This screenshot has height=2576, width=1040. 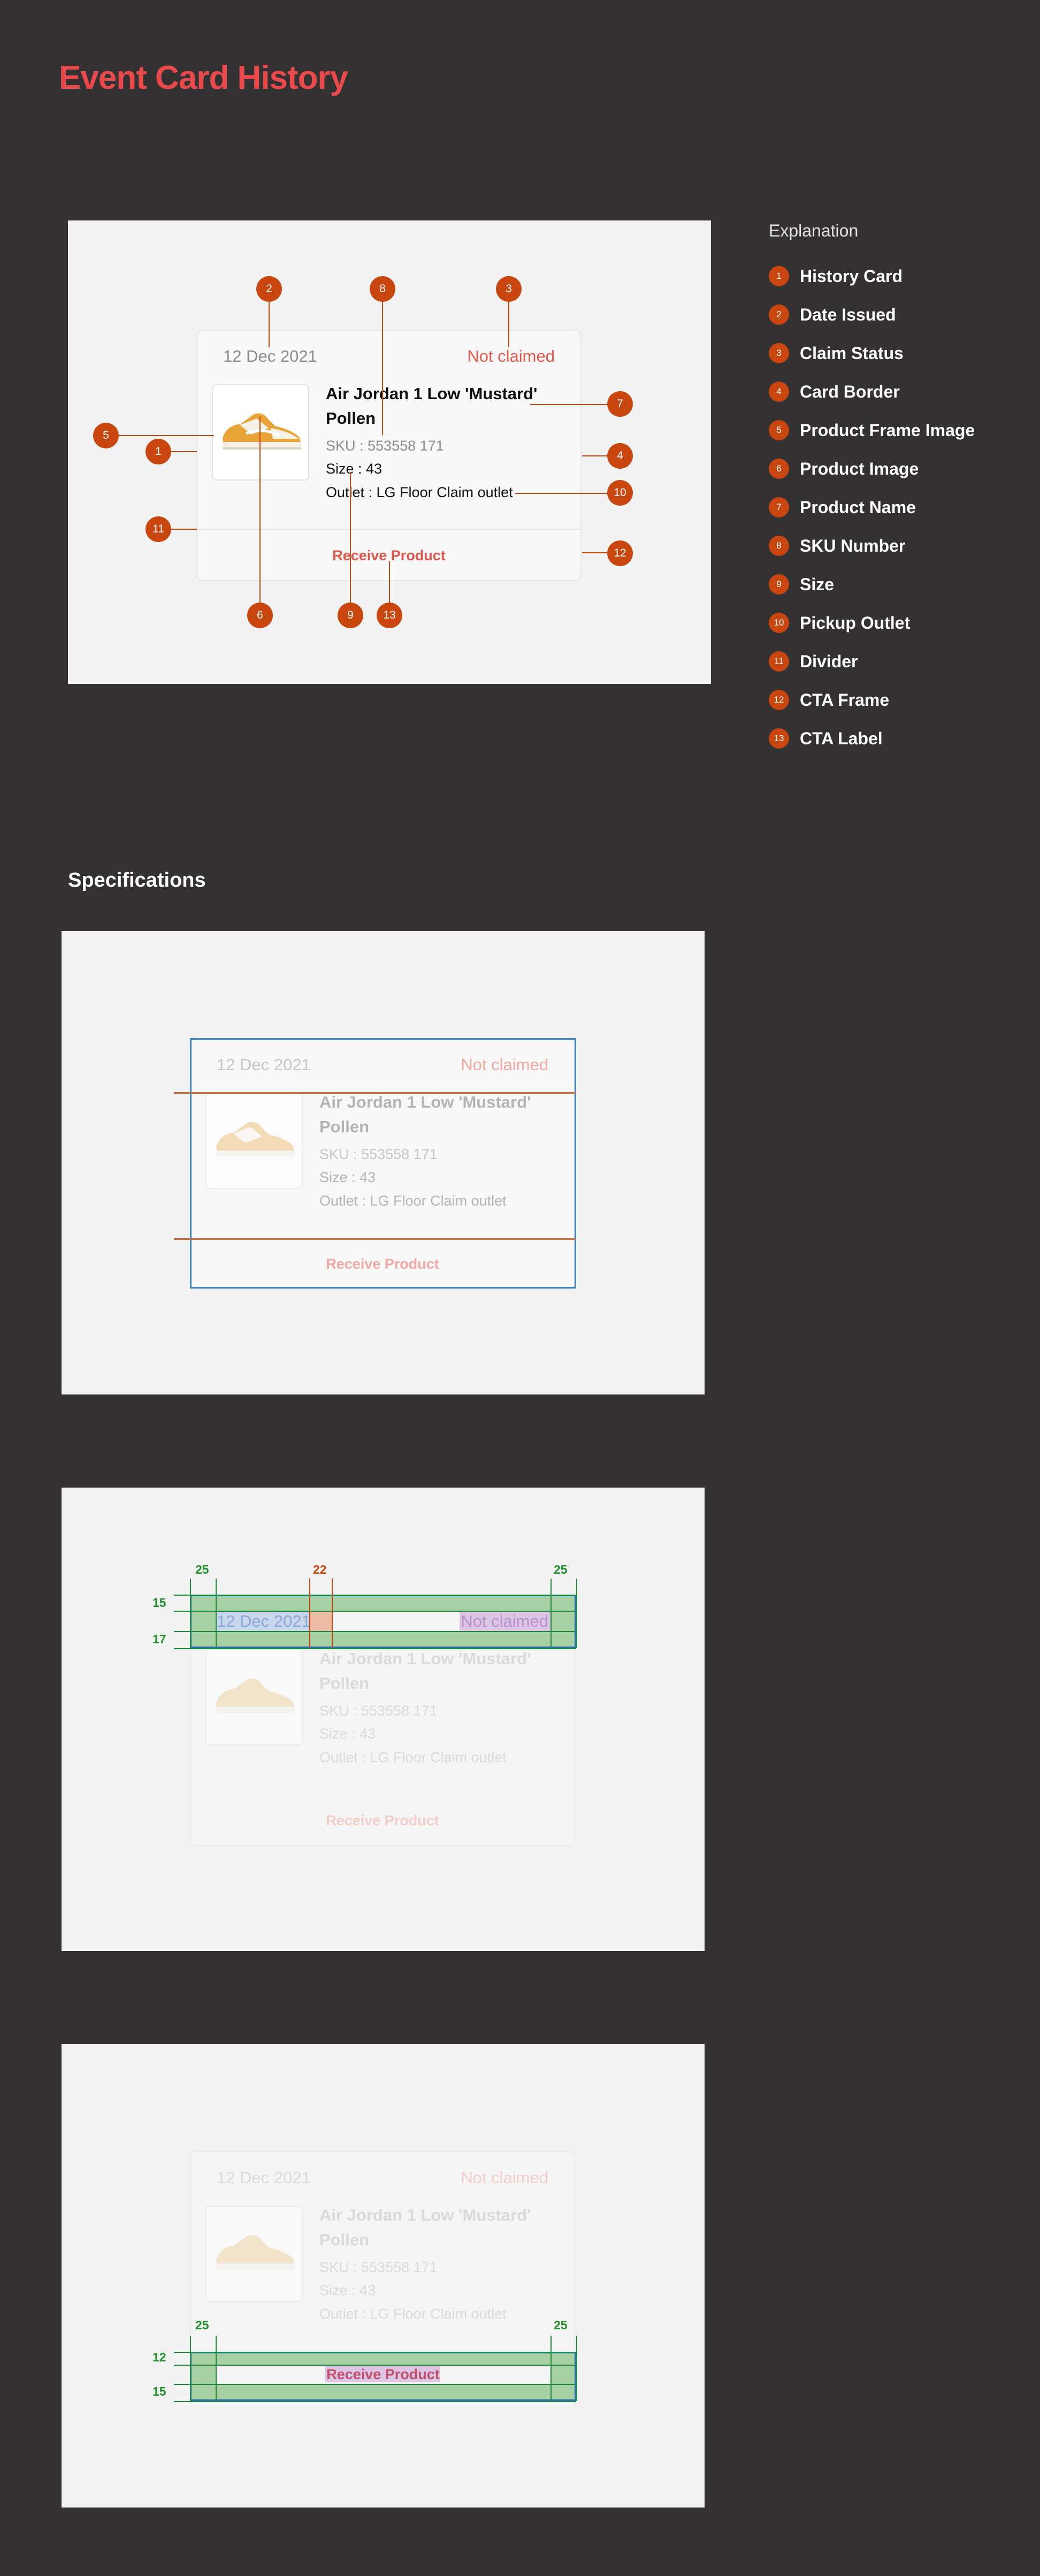 What do you see at coordinates (813, 661) in the screenshot?
I see `explanation-item: 11 Divider` at bounding box center [813, 661].